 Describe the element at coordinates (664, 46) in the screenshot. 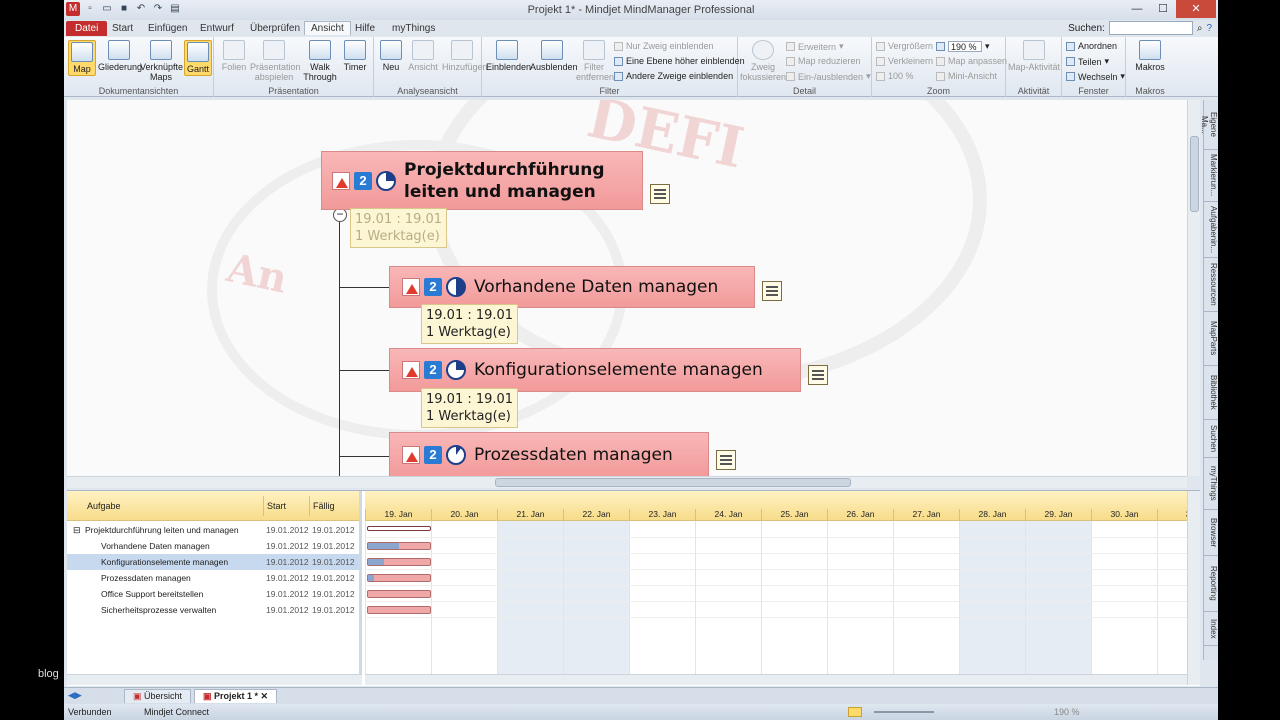

I see `only-branch-button: Nur Zweig einblenden` at that location.